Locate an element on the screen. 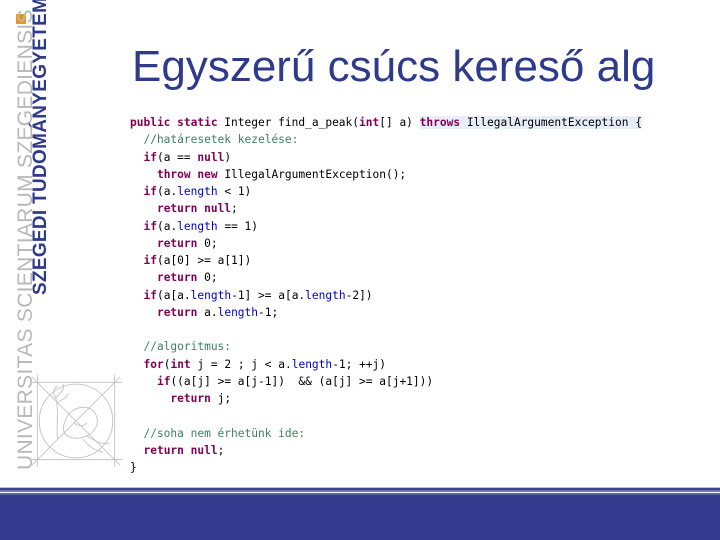  code-line: if((a[j] >= a[j-1]) && (a[j] >= a[j+1])) is located at coordinates (386, 381).